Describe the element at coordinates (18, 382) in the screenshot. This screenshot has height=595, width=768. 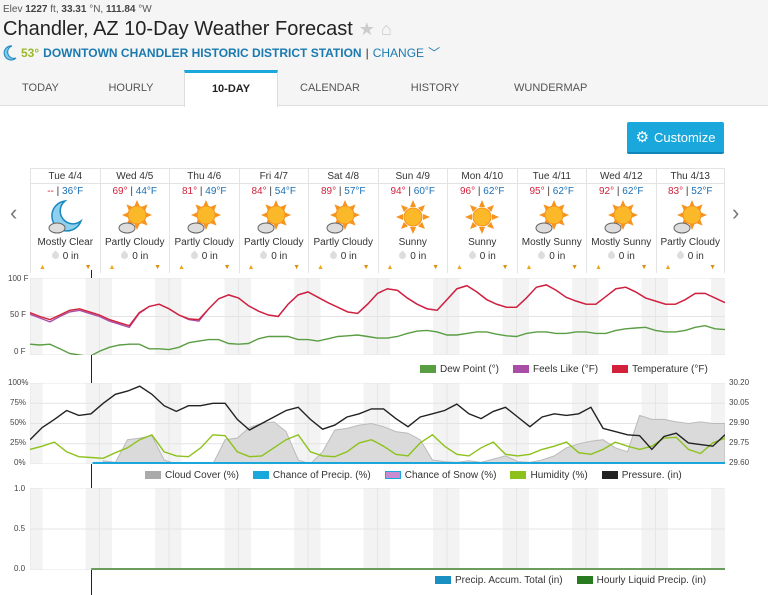
I see `y-tick: 100%` at that location.